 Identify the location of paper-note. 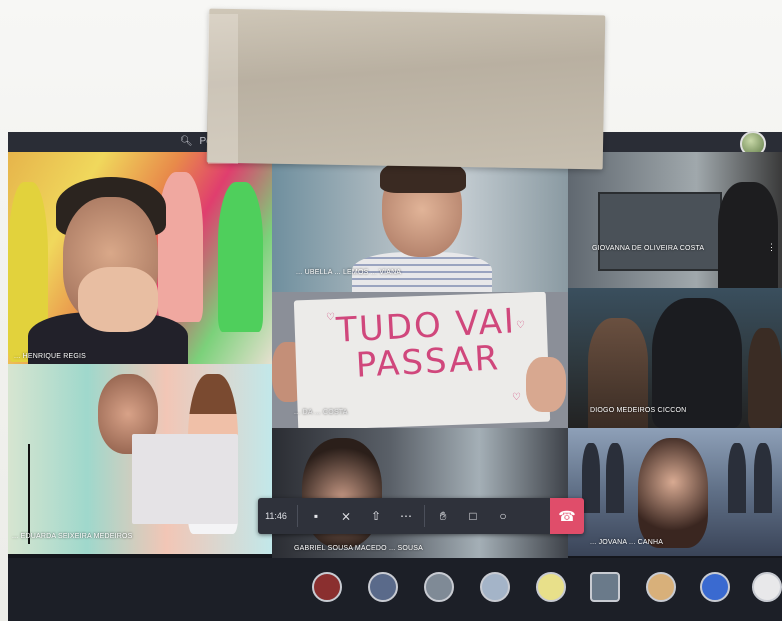
(185, 479).